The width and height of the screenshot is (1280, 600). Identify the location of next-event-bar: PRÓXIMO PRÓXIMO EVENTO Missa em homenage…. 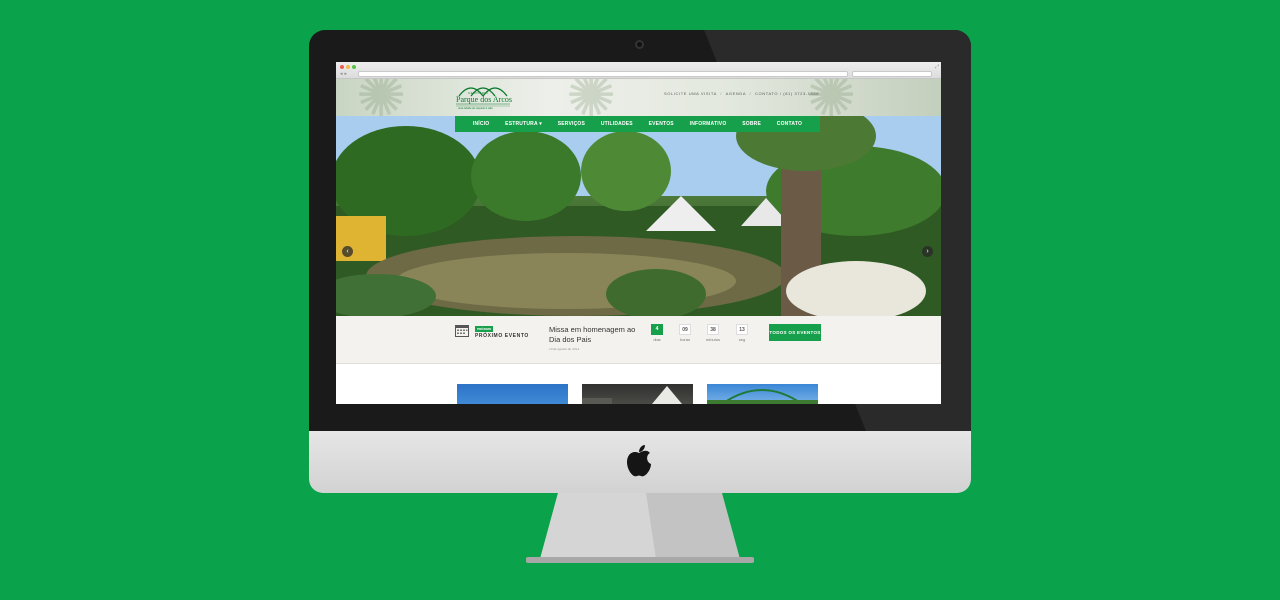
(638, 340).